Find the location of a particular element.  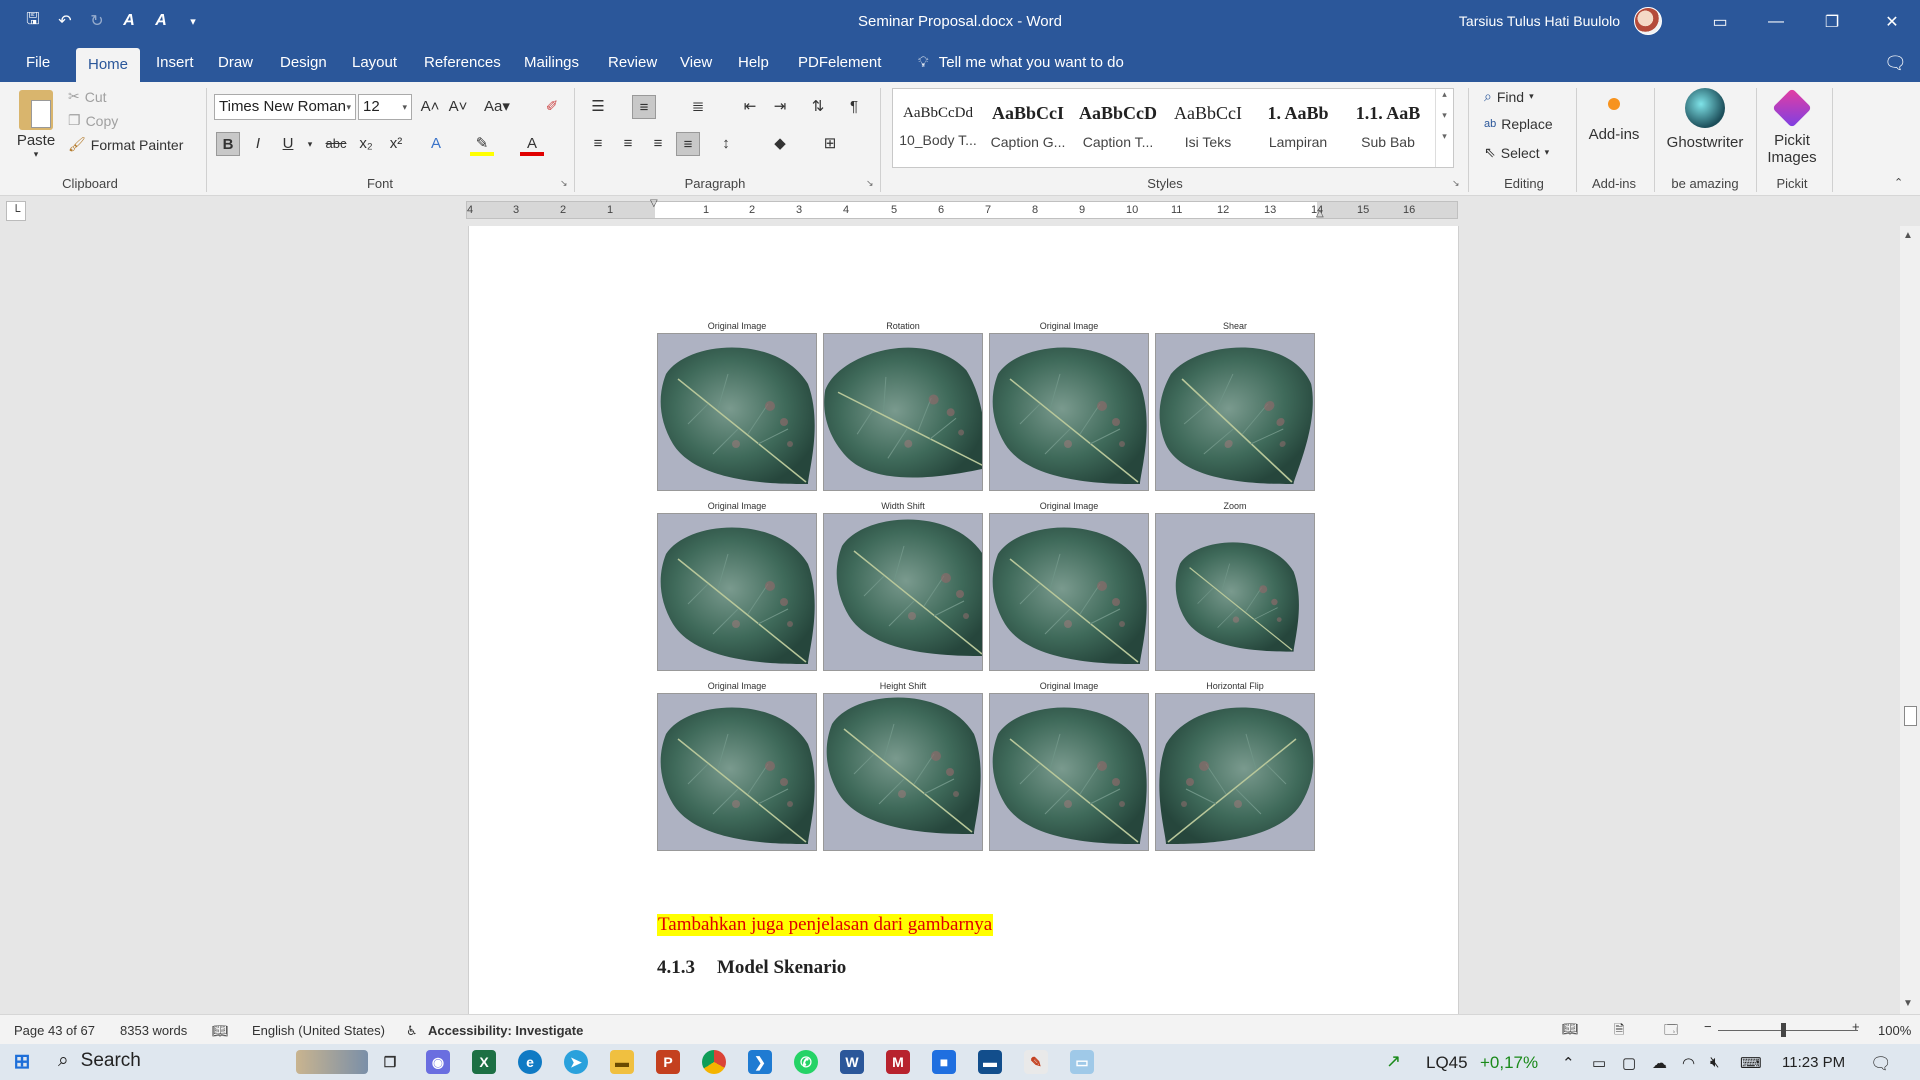

keyboard-icon: ⌨ is located at coordinates (1751, 1063).